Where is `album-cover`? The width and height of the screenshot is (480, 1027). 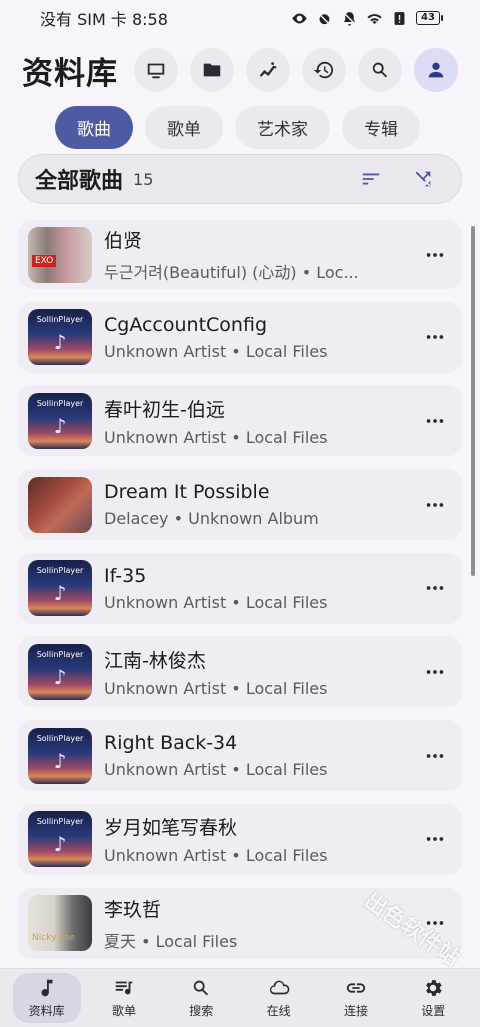
album-cover is located at coordinates (60, 504).